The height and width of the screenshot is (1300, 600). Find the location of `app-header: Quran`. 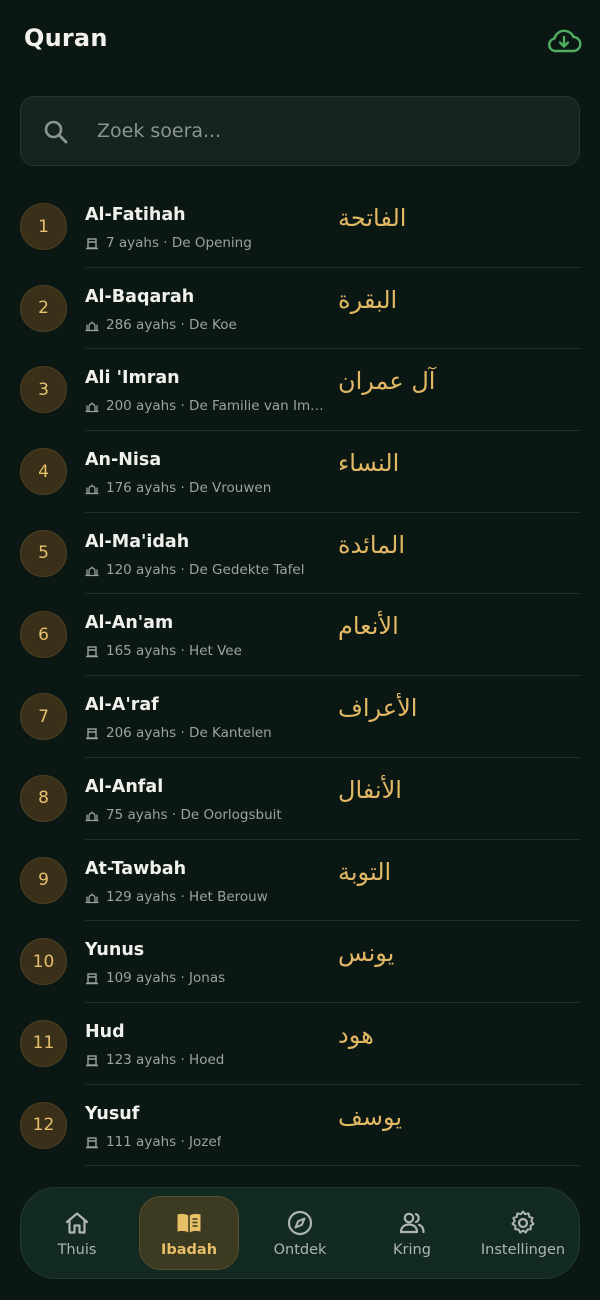

app-header: Quran is located at coordinates (300, 42).